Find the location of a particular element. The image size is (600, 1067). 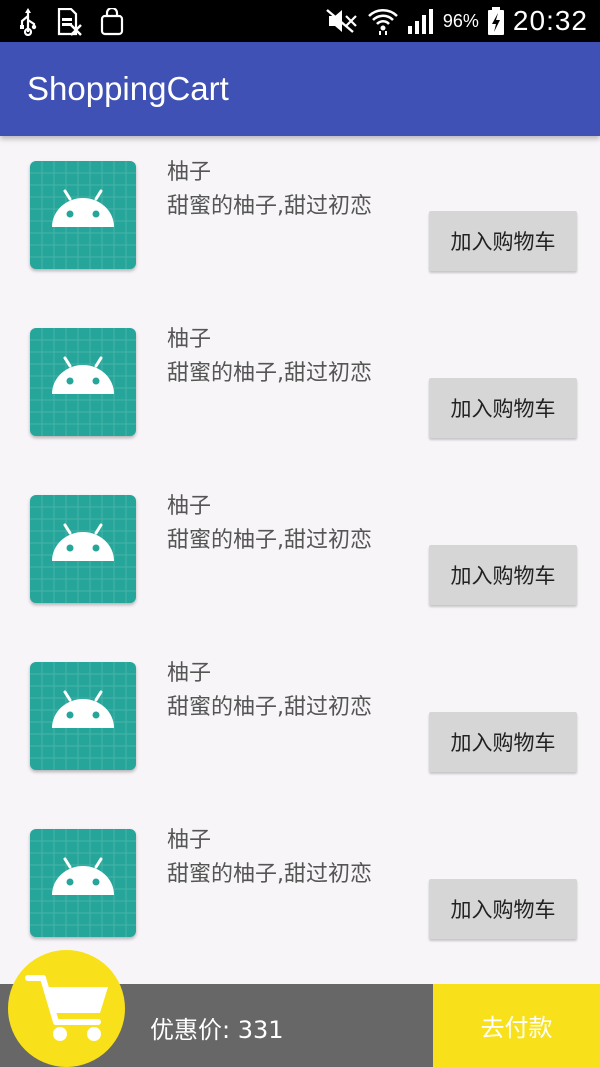

battery-icon is located at coordinates (495, 21).